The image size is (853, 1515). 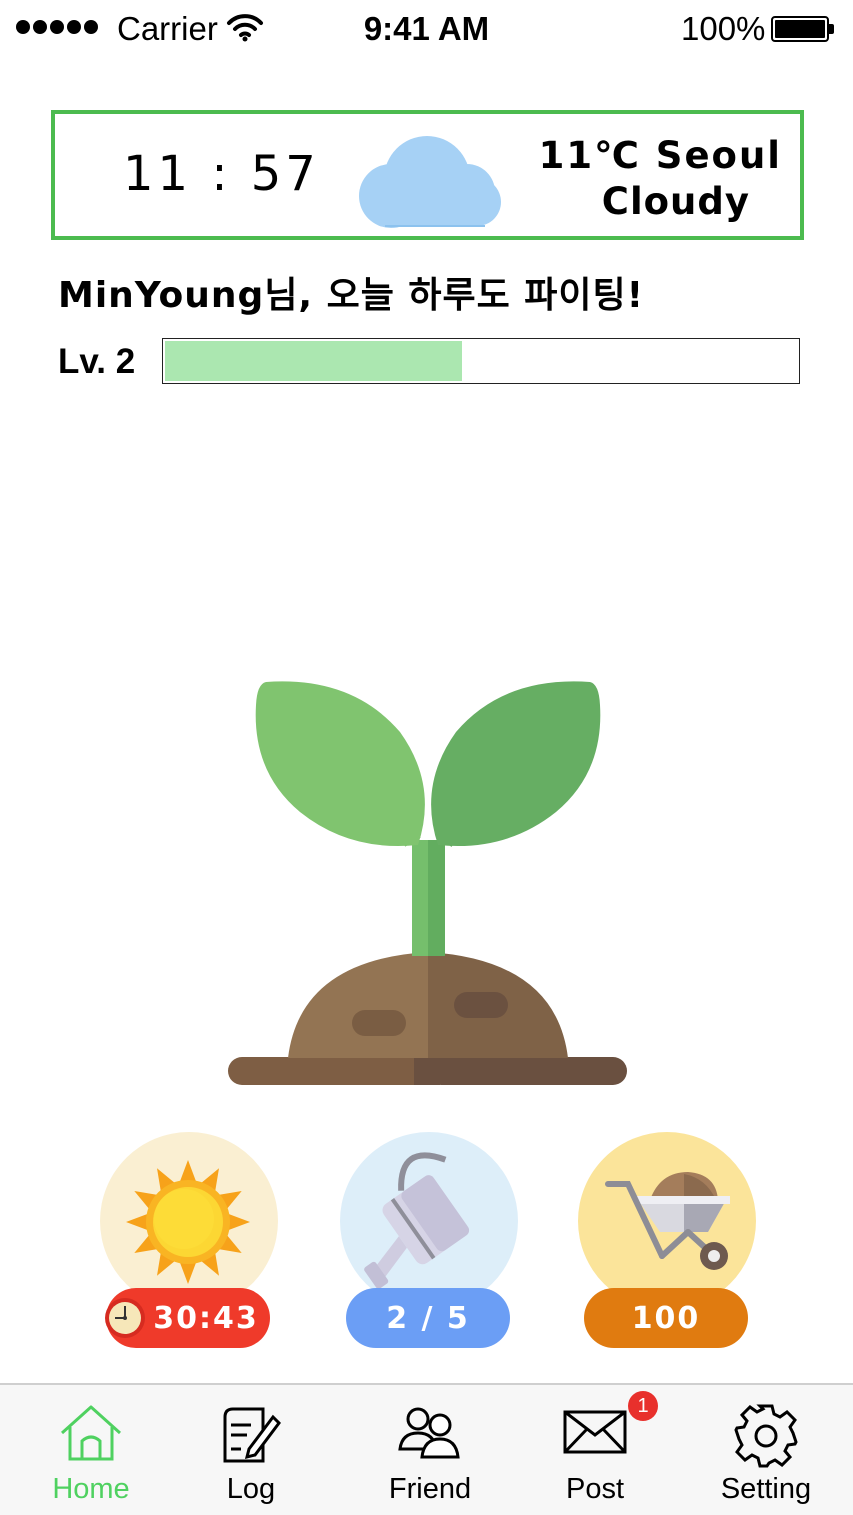 I want to click on fertilizer-action: 100, so click(x=668, y=1242).